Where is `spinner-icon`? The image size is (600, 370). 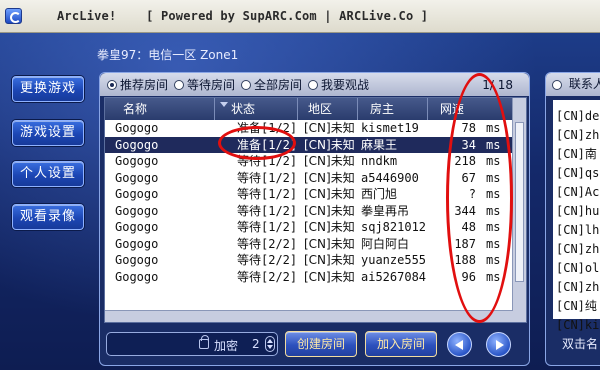 spinner-icon is located at coordinates (270, 344).